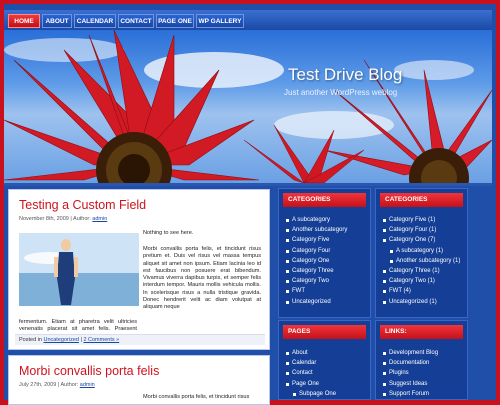  What do you see at coordinates (168, 233) in the screenshot?
I see `post-lead: Nothing to see here.` at bounding box center [168, 233].